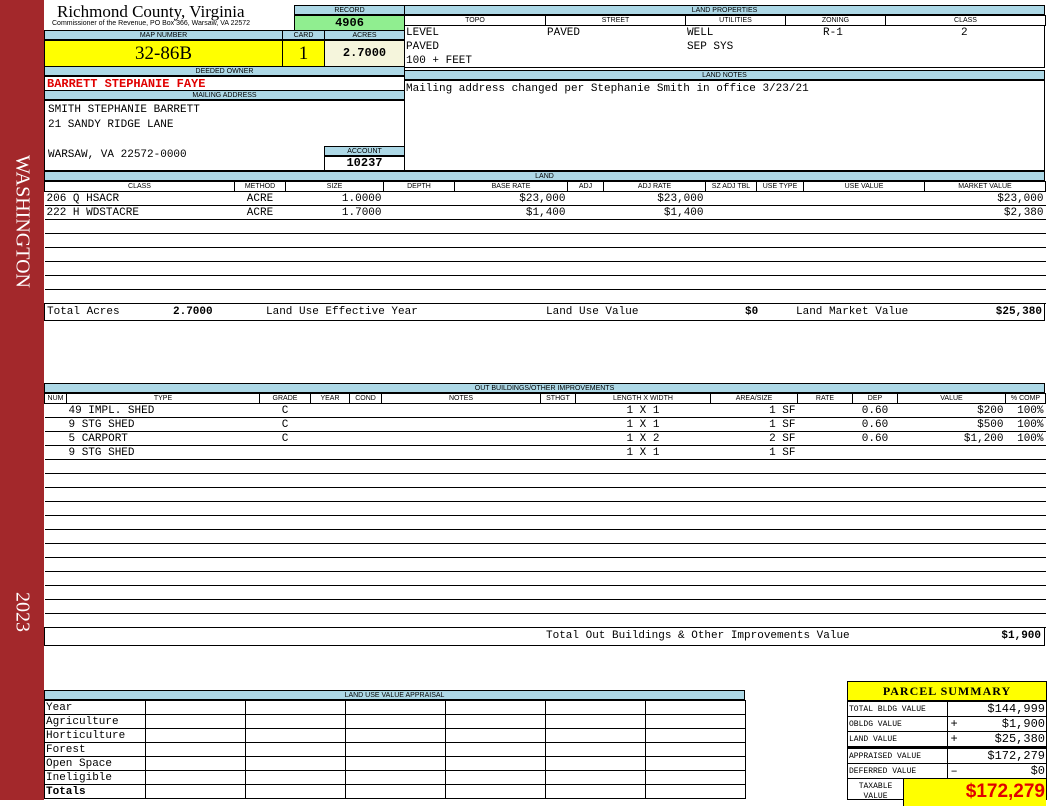 This screenshot has width=1050, height=806. What do you see at coordinates (898, 724) in the screenshot?
I see `summary-label: OBLDG VALUE` at bounding box center [898, 724].